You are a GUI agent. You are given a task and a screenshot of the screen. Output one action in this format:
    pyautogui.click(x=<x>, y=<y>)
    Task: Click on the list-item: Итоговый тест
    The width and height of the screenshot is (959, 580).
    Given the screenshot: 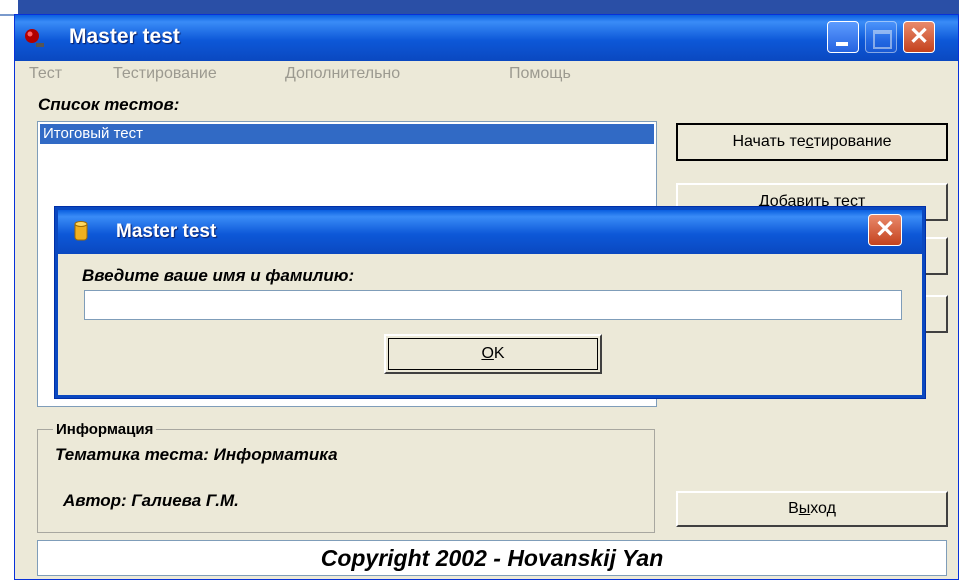 What is the action you would take?
    pyautogui.click(x=347, y=134)
    